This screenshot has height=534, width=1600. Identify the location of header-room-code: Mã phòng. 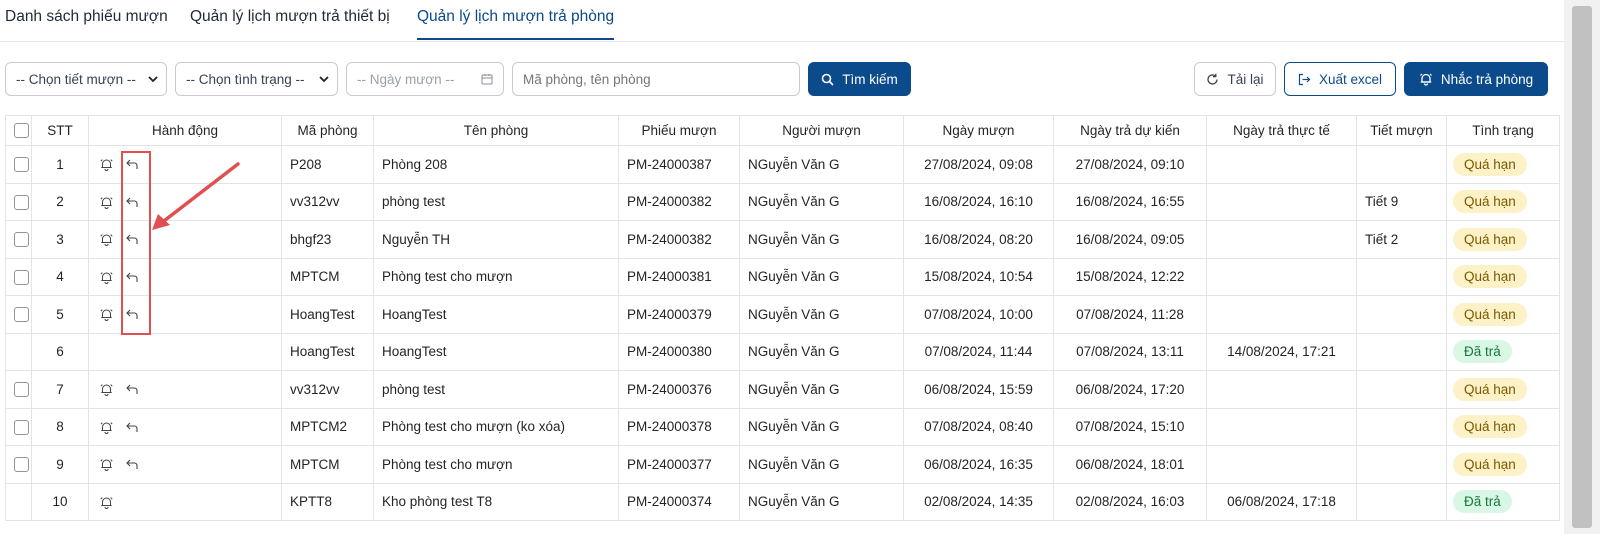
(327, 130).